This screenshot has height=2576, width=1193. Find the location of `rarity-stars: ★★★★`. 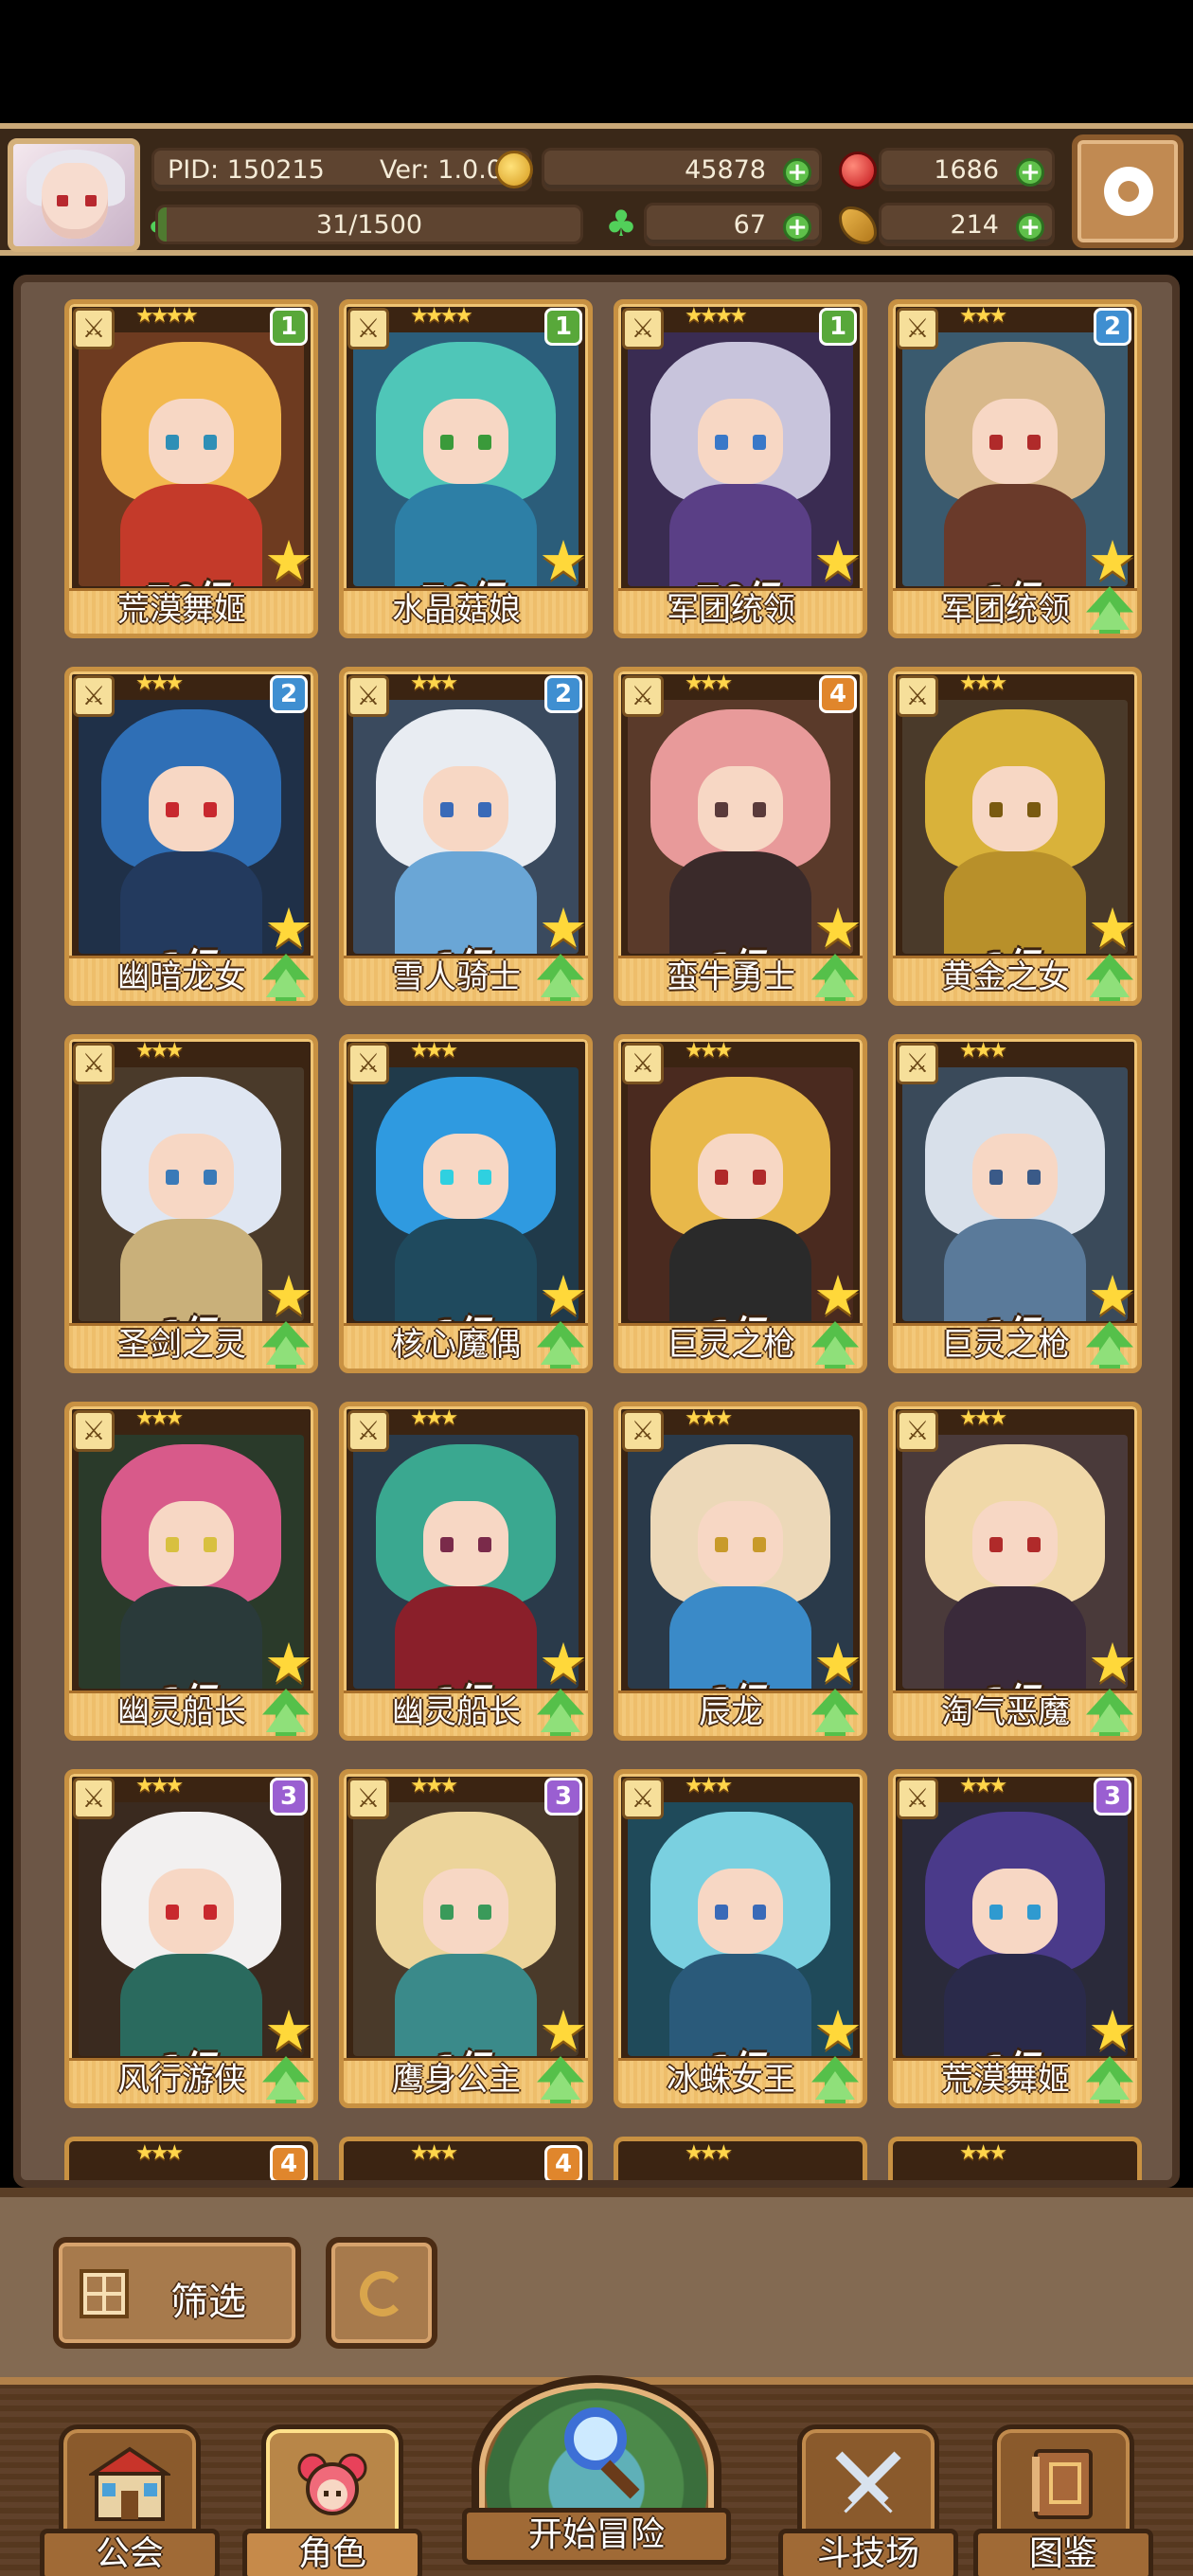

rarity-stars: ★★★★ is located at coordinates (441, 316).